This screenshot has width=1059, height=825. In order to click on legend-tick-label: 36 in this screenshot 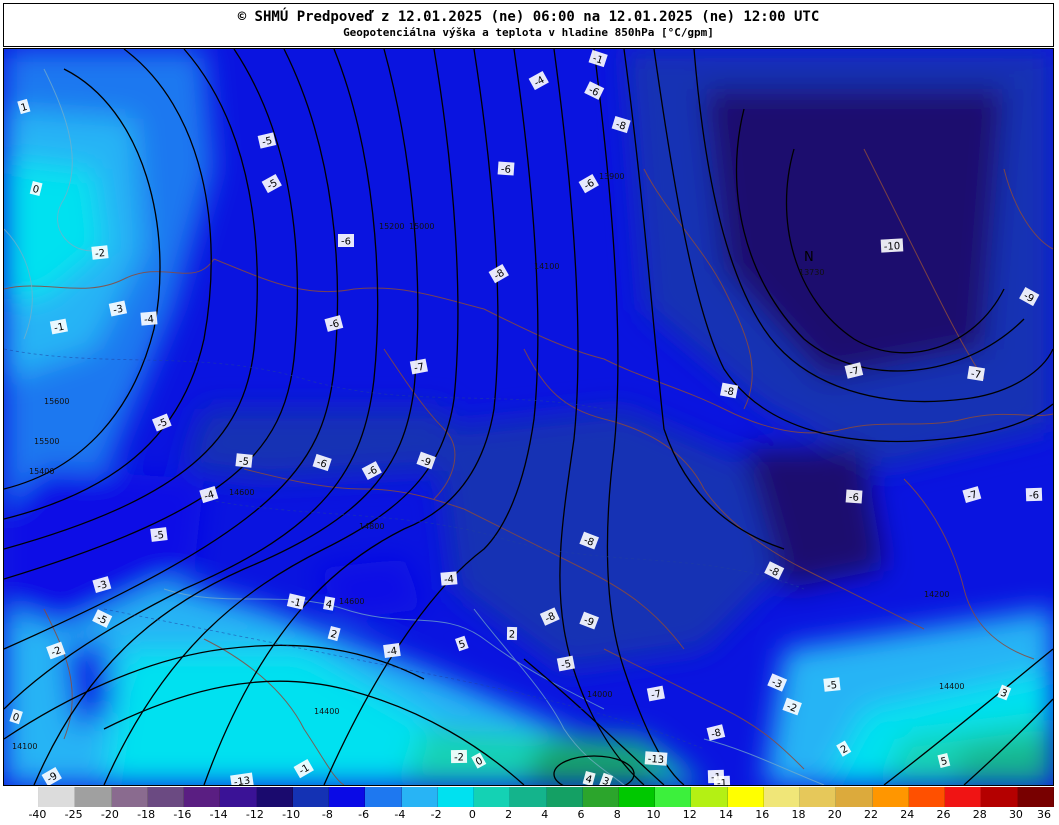, I will do `click(1044, 814)`.